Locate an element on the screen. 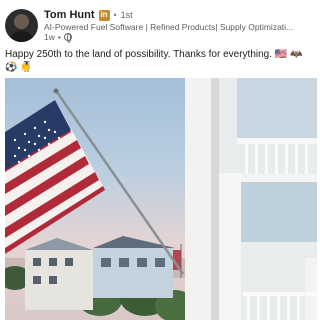 The height and width of the screenshot is (320, 320). clapping-hands-emoji: 👏 is located at coordinates (26, 67).